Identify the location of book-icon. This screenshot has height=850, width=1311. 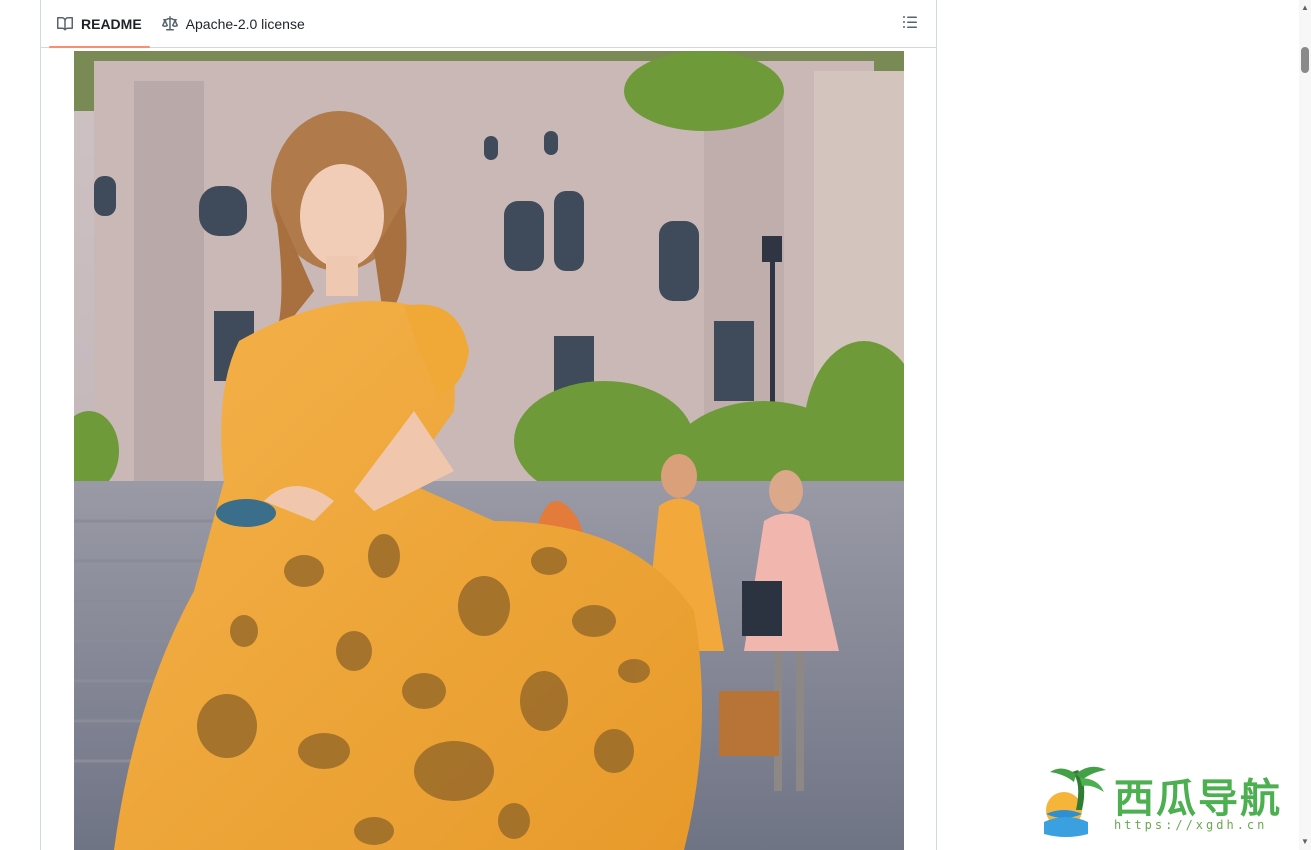
(65, 24).